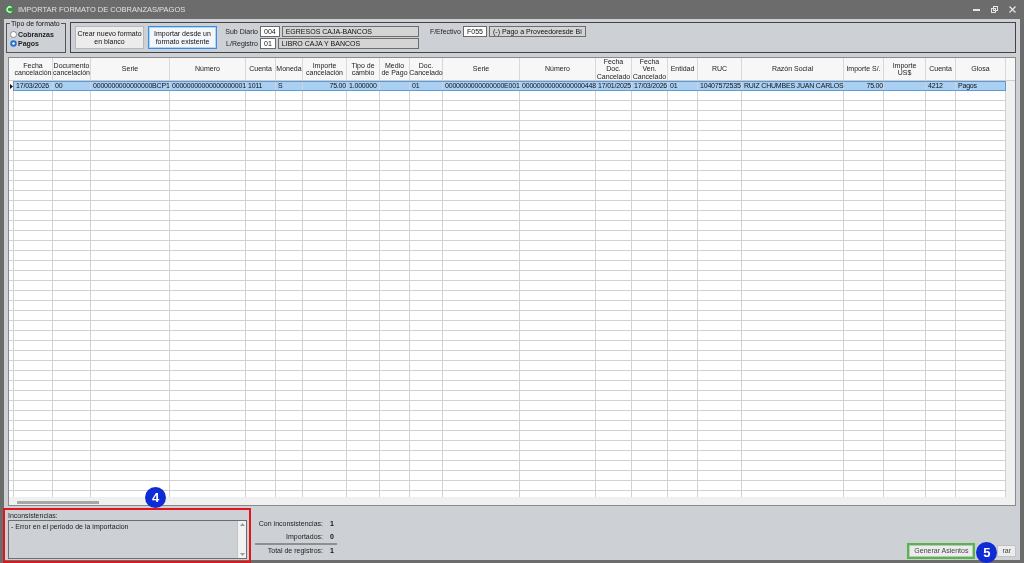 Image resolution: width=1024 pixels, height=563 pixels. I want to click on app-logo-icon, so click(9, 9).